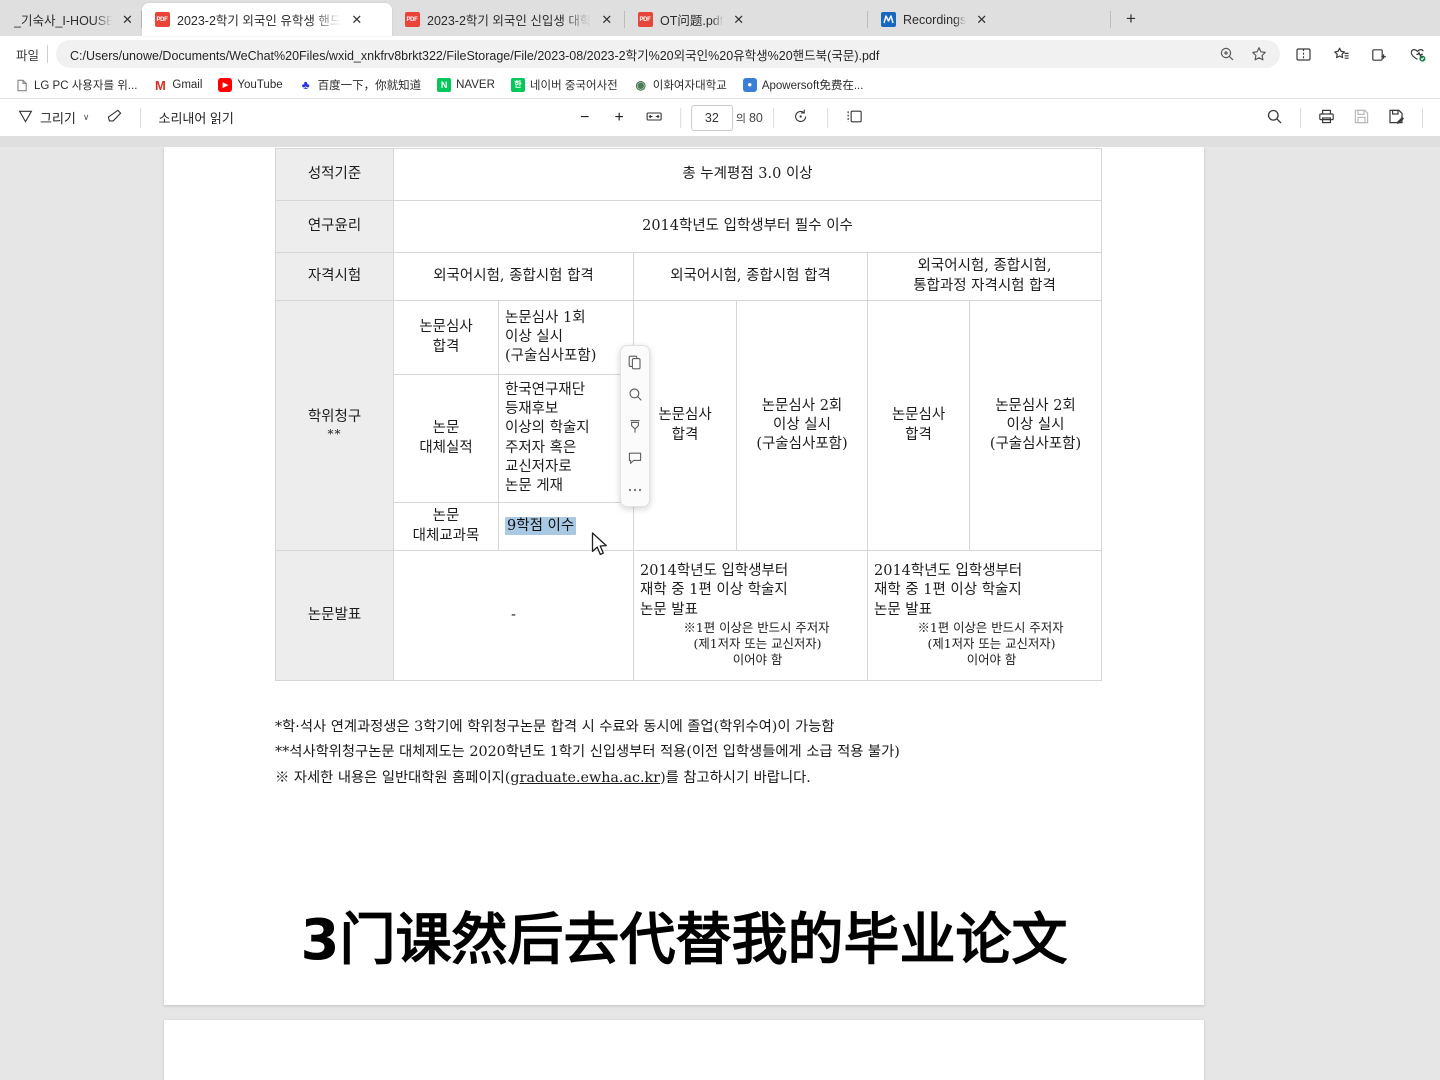 This screenshot has width=1440, height=1080. I want to click on highlight-icon, so click(635, 426).